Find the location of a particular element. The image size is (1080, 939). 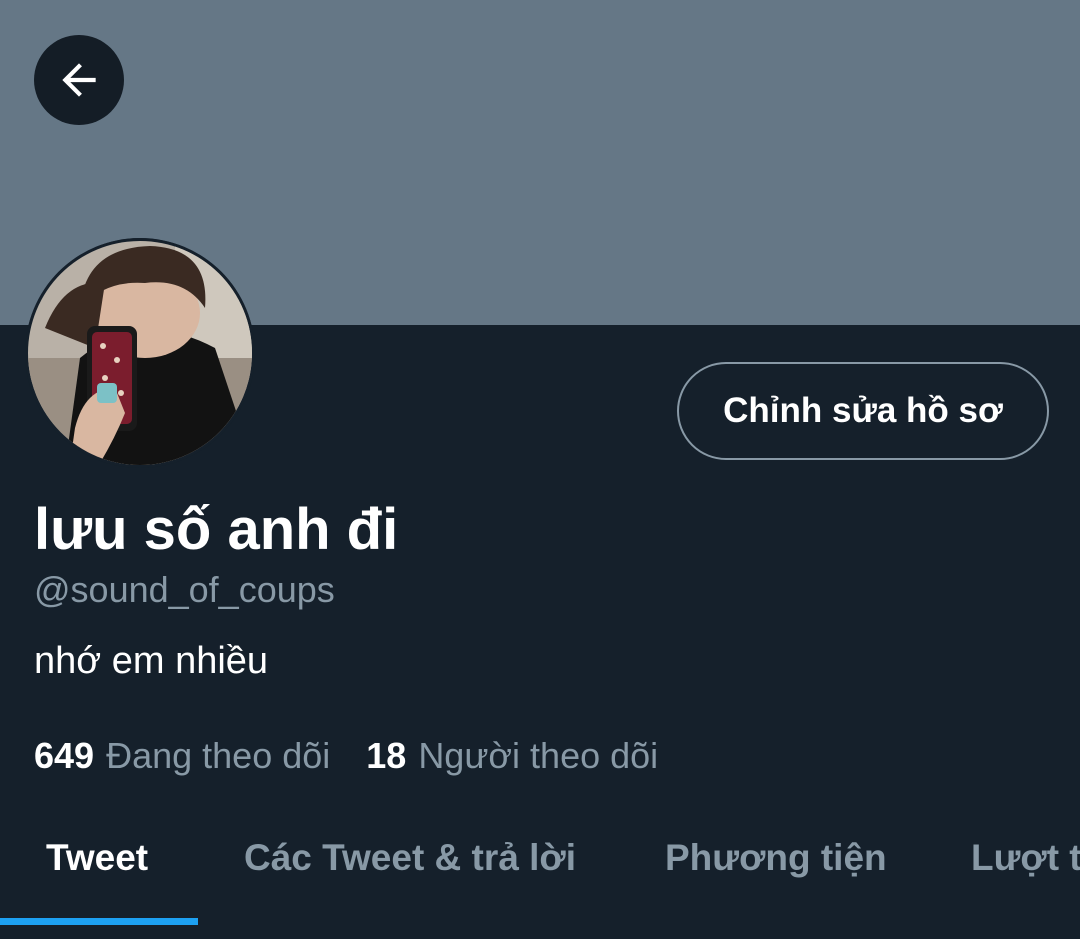

avatar-photo is located at coordinates (140, 353).